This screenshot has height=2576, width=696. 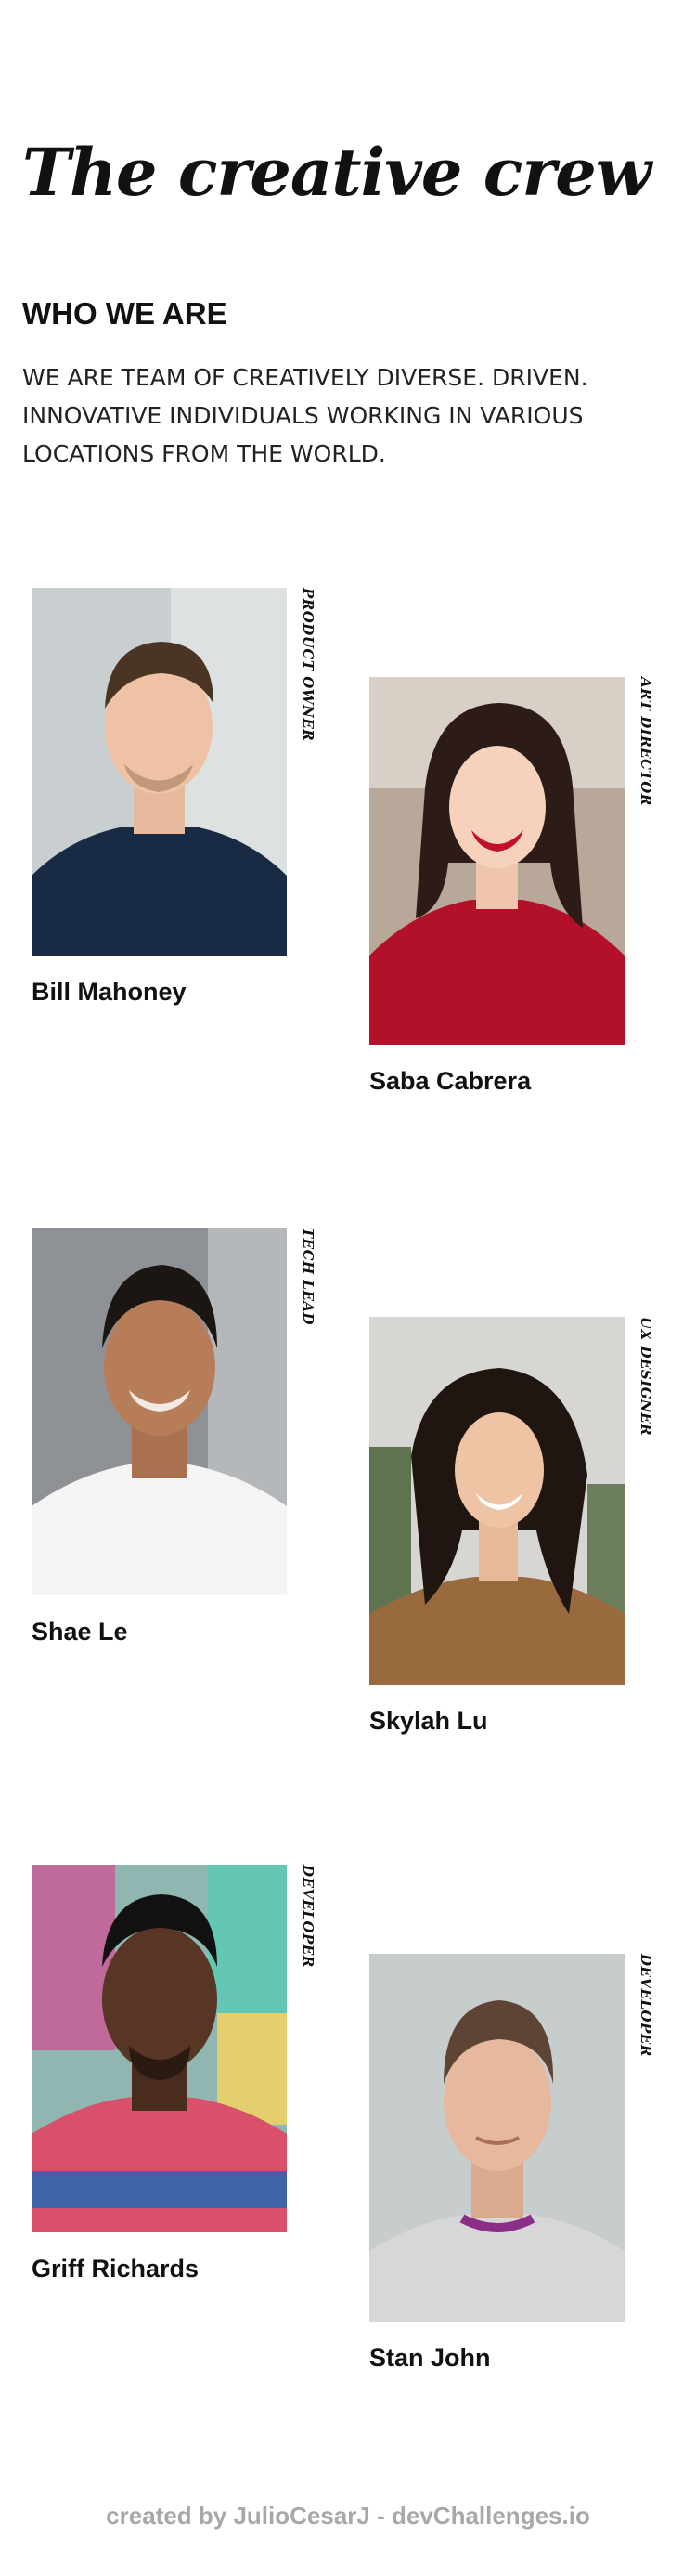 What do you see at coordinates (125, 314) in the screenshot?
I see `who-we-are-heading: WHO WE ARE` at bounding box center [125, 314].